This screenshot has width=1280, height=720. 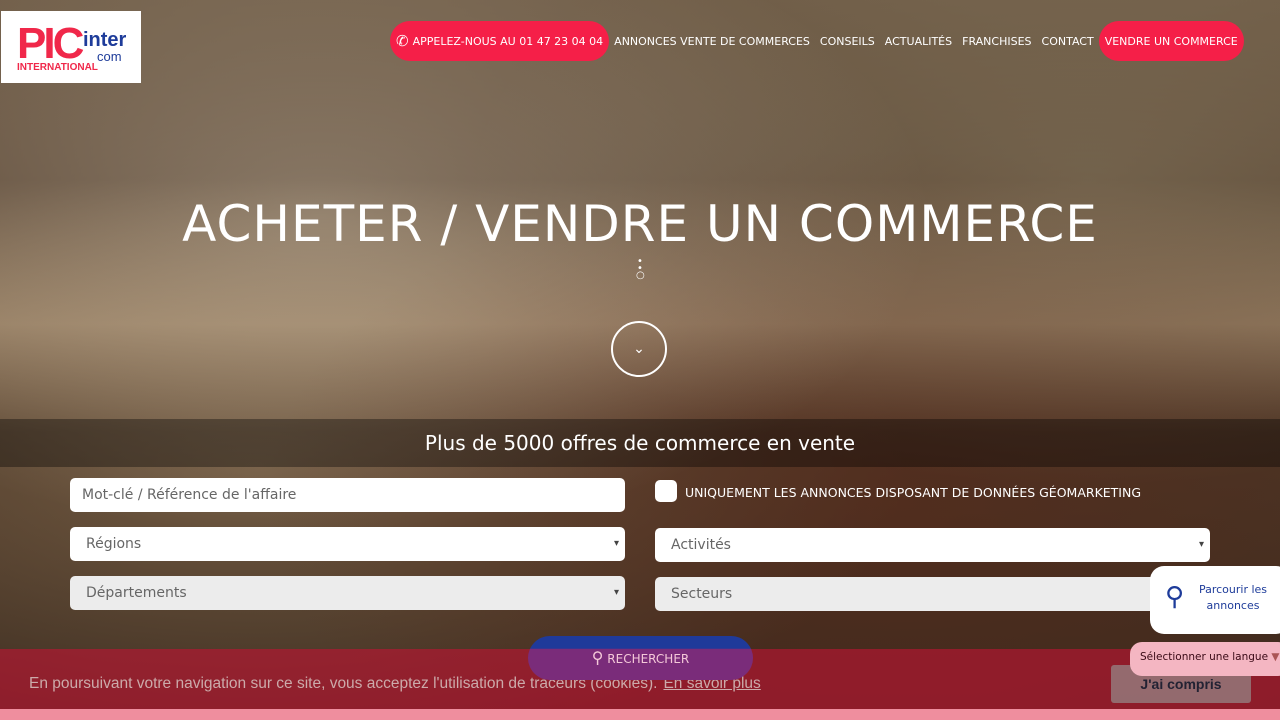 I want to click on phone-label: APPELEZ-NOUS AU 01 47 23 04 04, so click(x=508, y=41).